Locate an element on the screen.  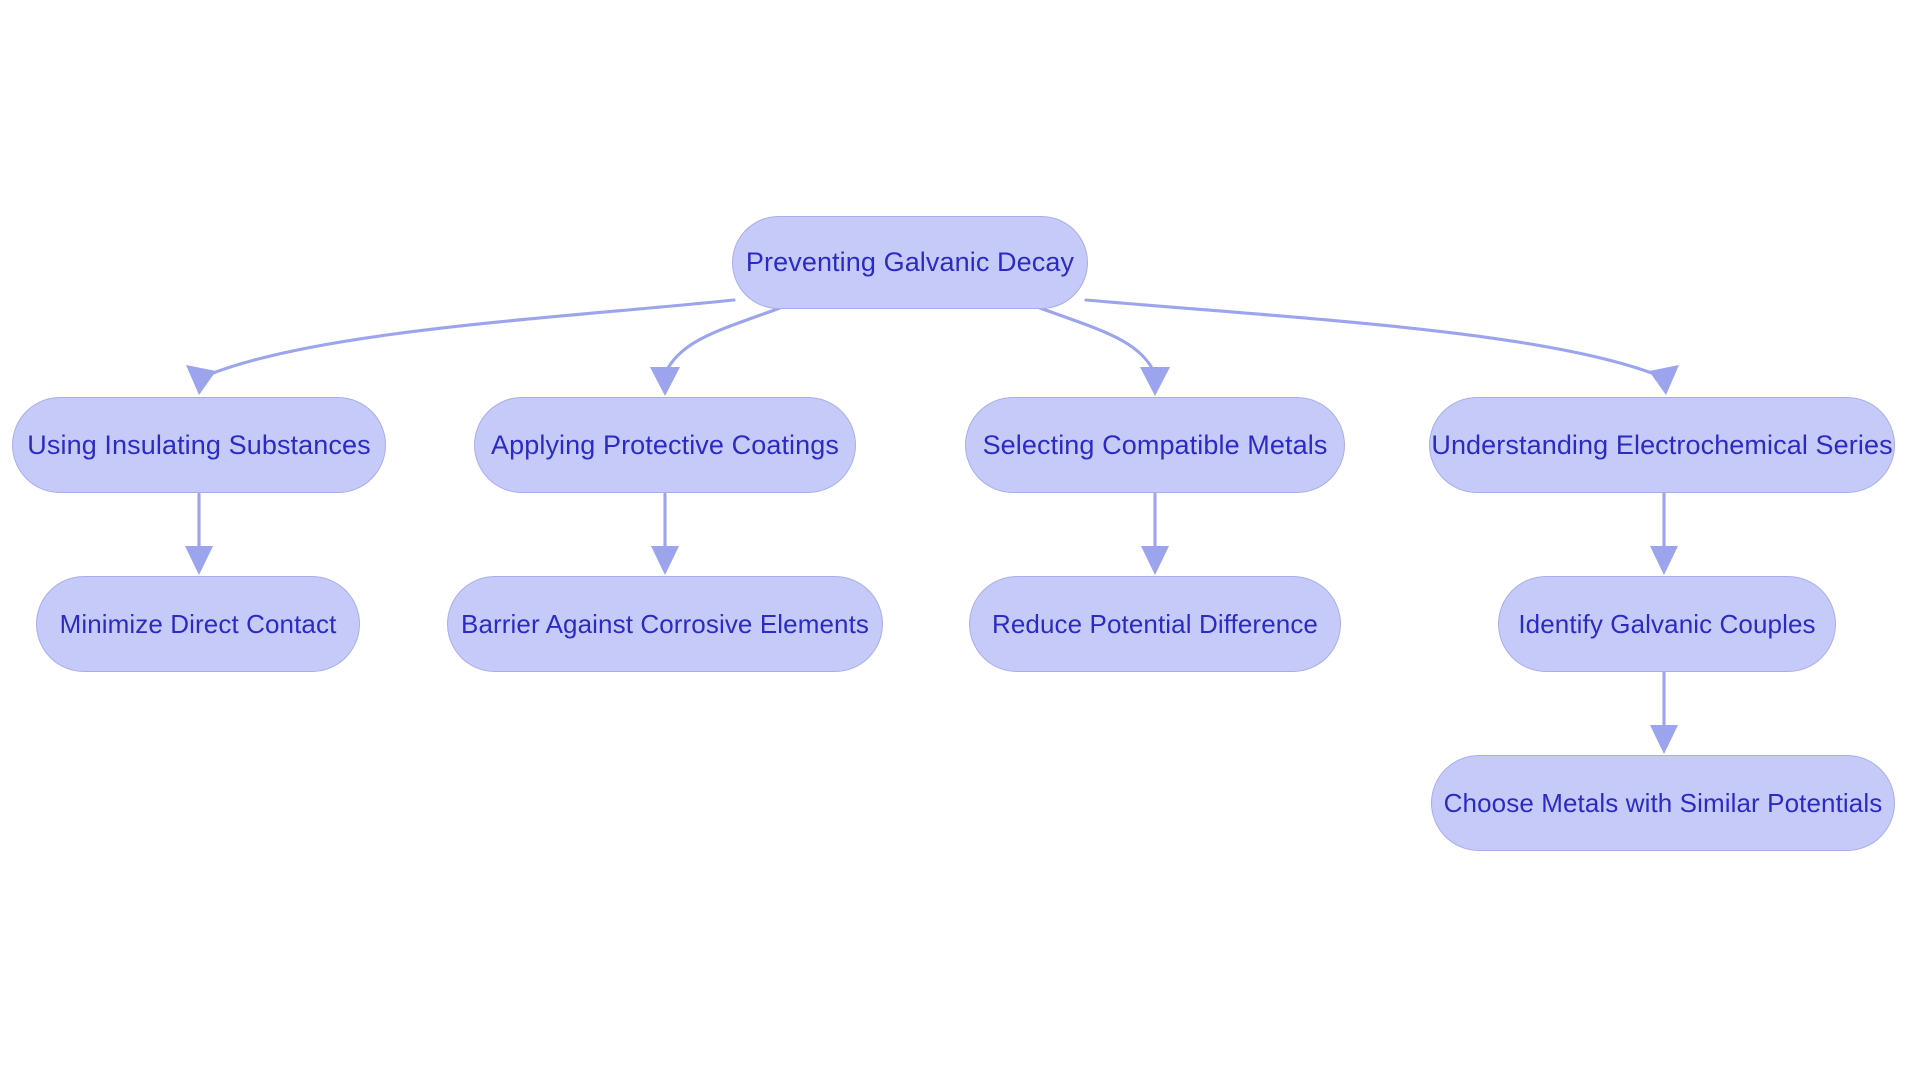
node-label: Selecting Compatible Metals is located at coordinates (1155, 444).